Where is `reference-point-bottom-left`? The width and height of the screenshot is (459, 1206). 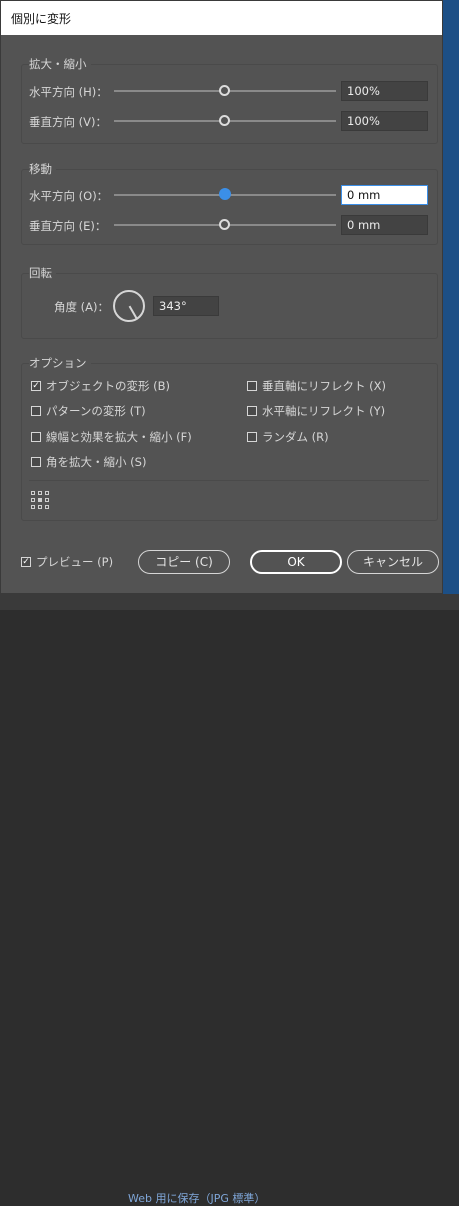
reference-point-bottom-left is located at coordinates (33, 507).